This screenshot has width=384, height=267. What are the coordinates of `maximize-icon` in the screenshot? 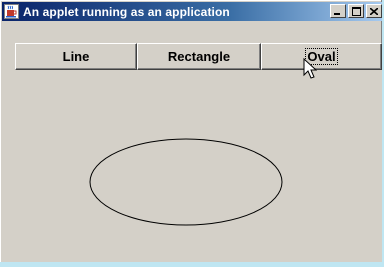 It's located at (356, 11).